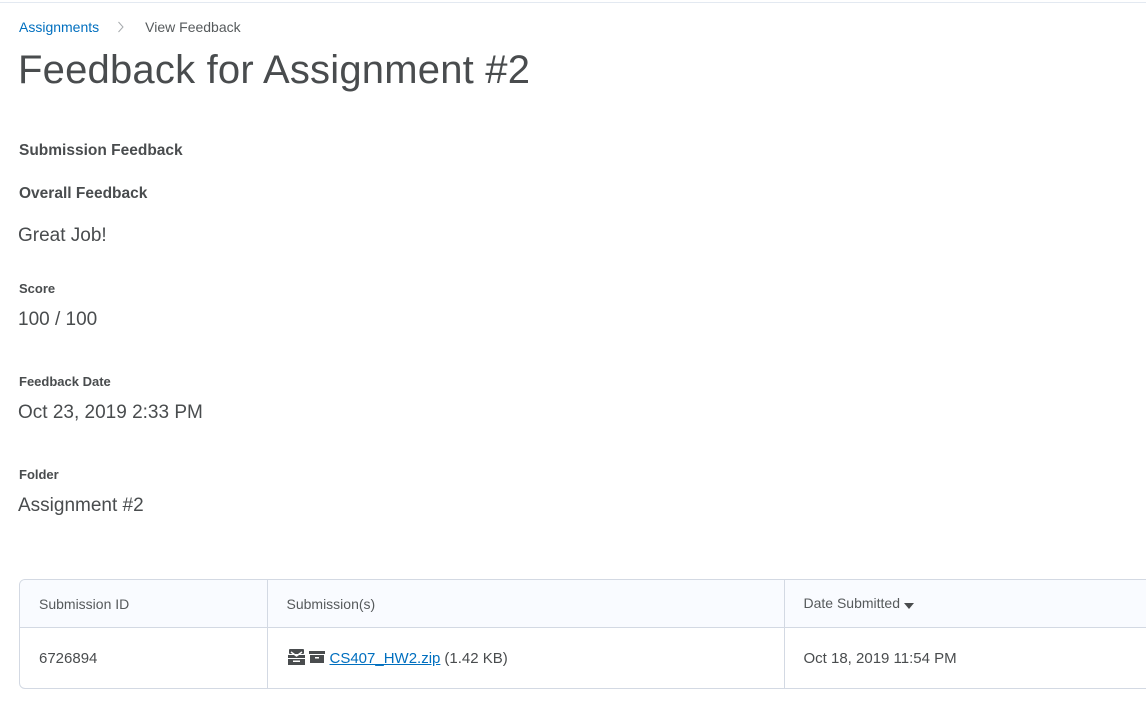 Image resolution: width=1146 pixels, height=710 pixels. Describe the element at coordinates (39, 474) in the screenshot. I see `folder-label: Folder` at that location.